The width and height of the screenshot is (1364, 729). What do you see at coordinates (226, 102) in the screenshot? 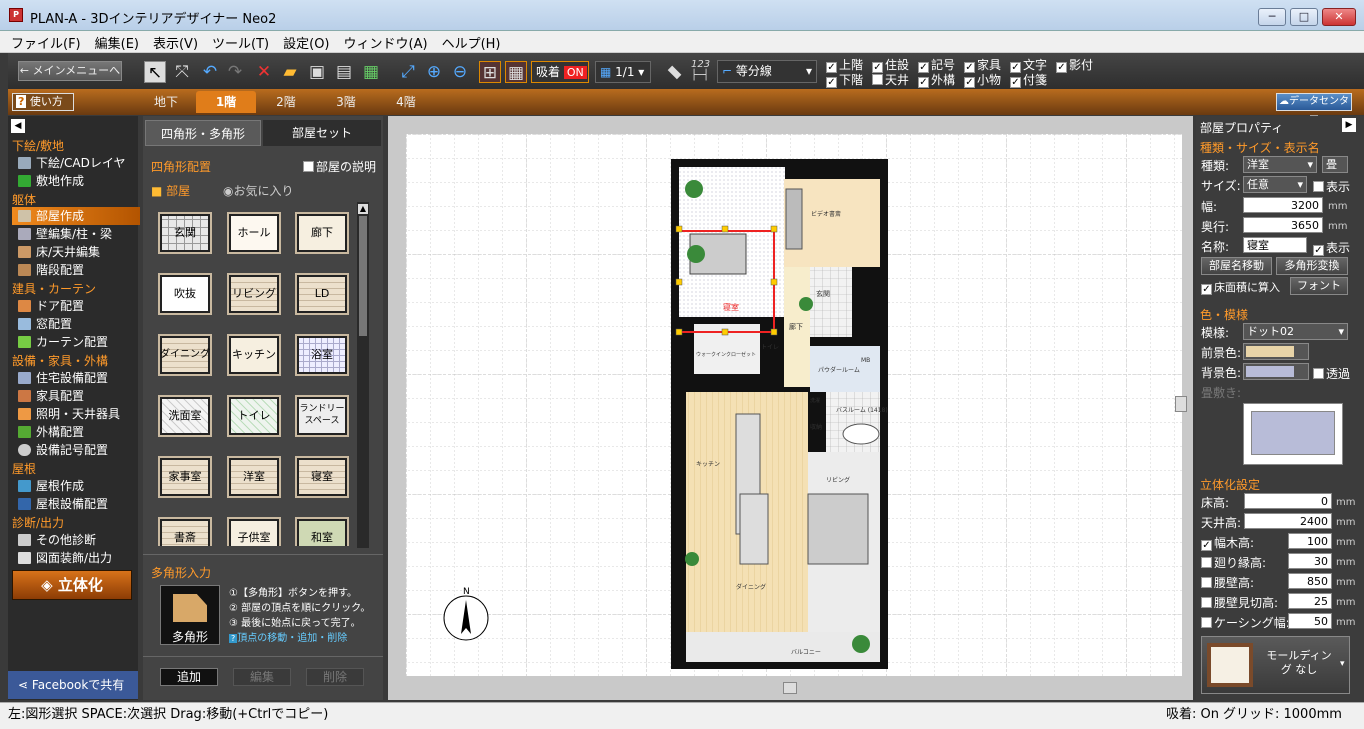
I see `tab-floor-1: 1階` at bounding box center [226, 102].